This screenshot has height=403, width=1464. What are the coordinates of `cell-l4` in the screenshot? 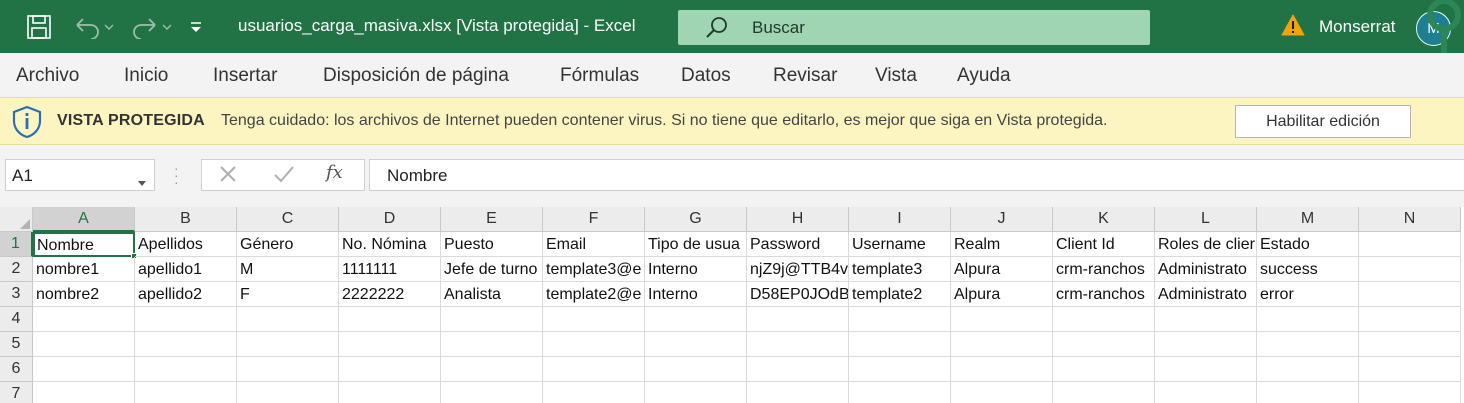 It's located at (1206, 319).